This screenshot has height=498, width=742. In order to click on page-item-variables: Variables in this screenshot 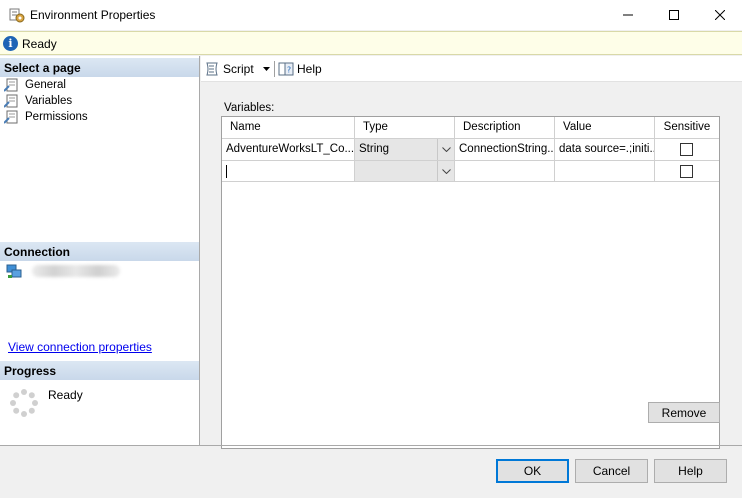, I will do `click(38, 101)`.